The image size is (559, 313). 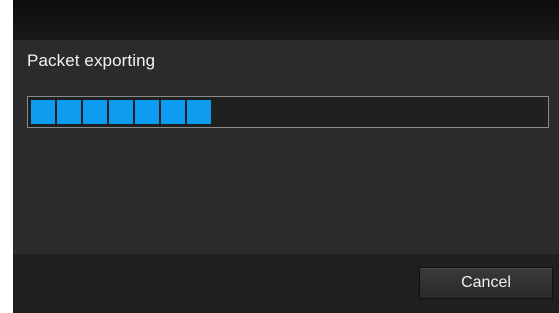 What do you see at coordinates (91, 60) in the screenshot?
I see `status-message: Packet exporting` at bounding box center [91, 60].